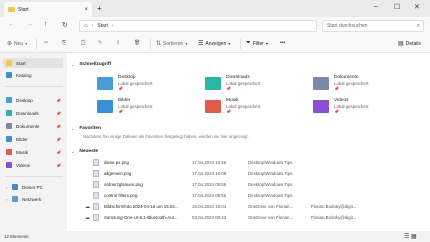 The height and width of the screenshot is (242, 430). What do you see at coordinates (127, 77) in the screenshot?
I see `item-name: Desktop` at bounding box center [127, 77].